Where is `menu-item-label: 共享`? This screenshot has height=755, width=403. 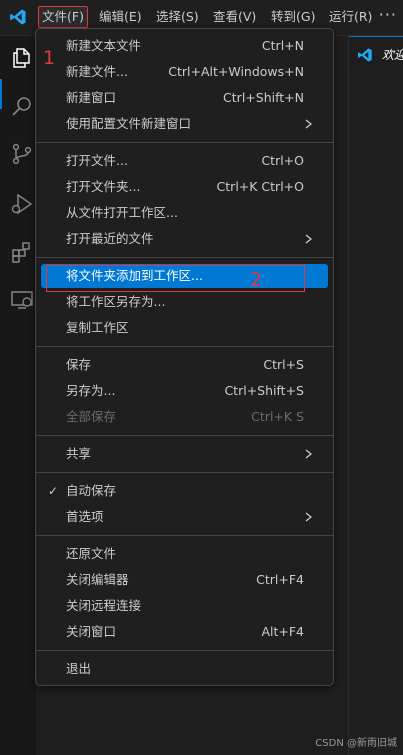
menu-item-label: 共享 is located at coordinates (79, 453).